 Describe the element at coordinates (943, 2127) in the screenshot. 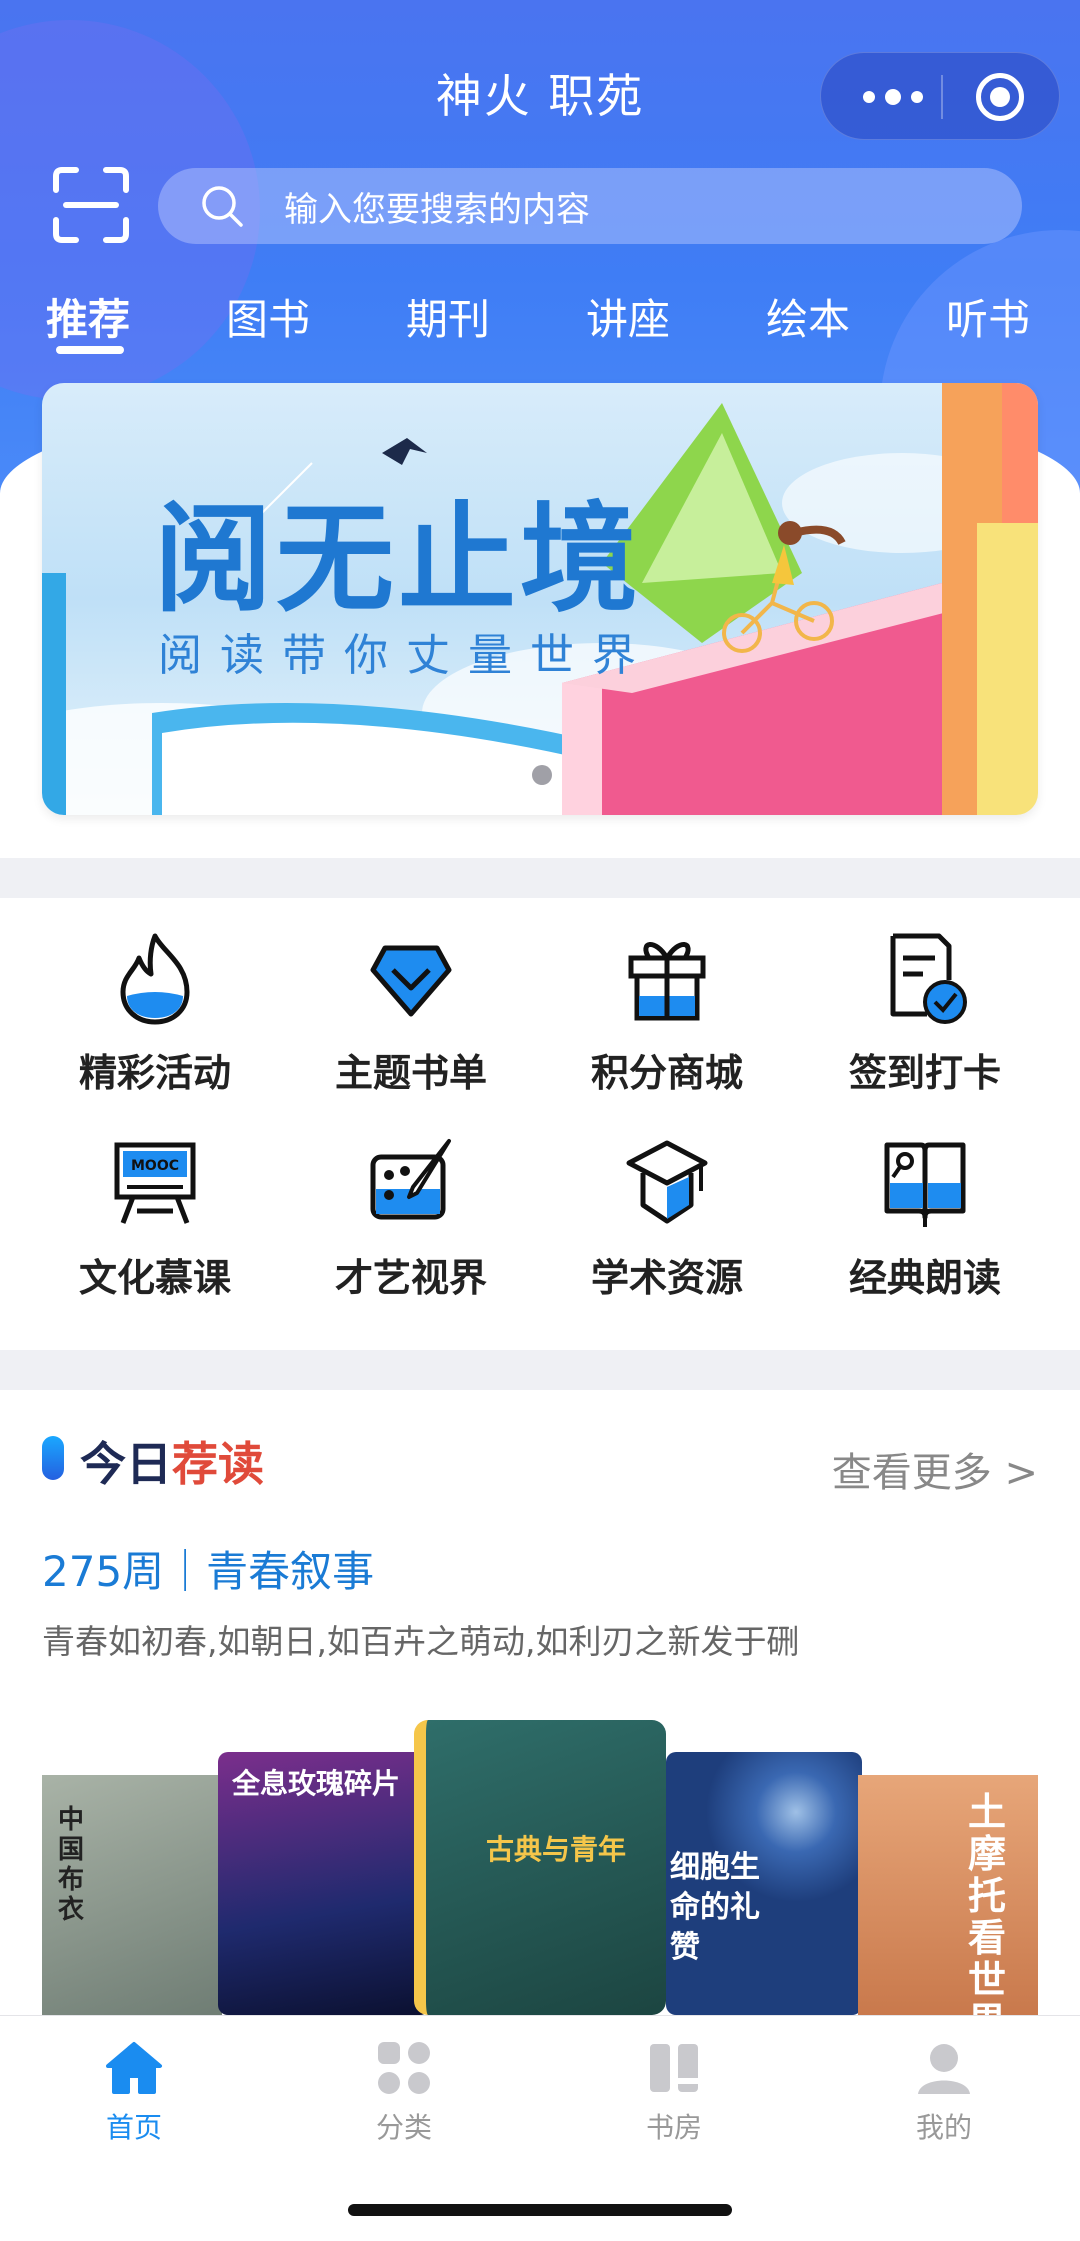

I see `tabbar-label: 我的` at that location.